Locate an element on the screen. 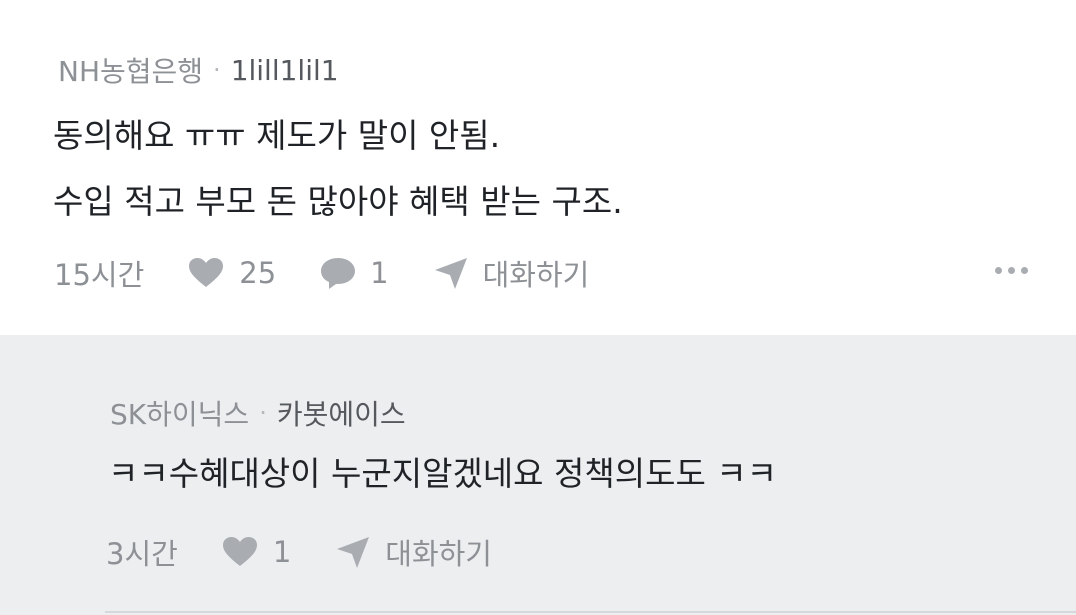 The height and width of the screenshot is (615, 1076). reply-count: 1 is located at coordinates (379, 273).